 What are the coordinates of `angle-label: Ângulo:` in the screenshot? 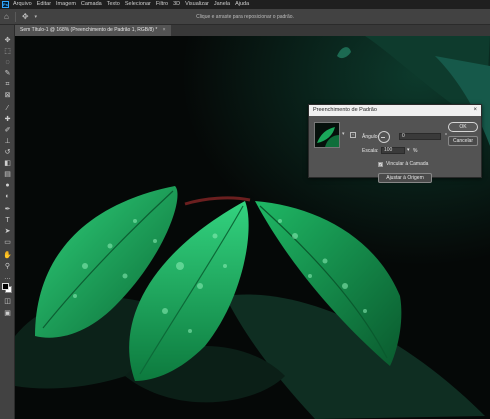 It's located at (370, 137).